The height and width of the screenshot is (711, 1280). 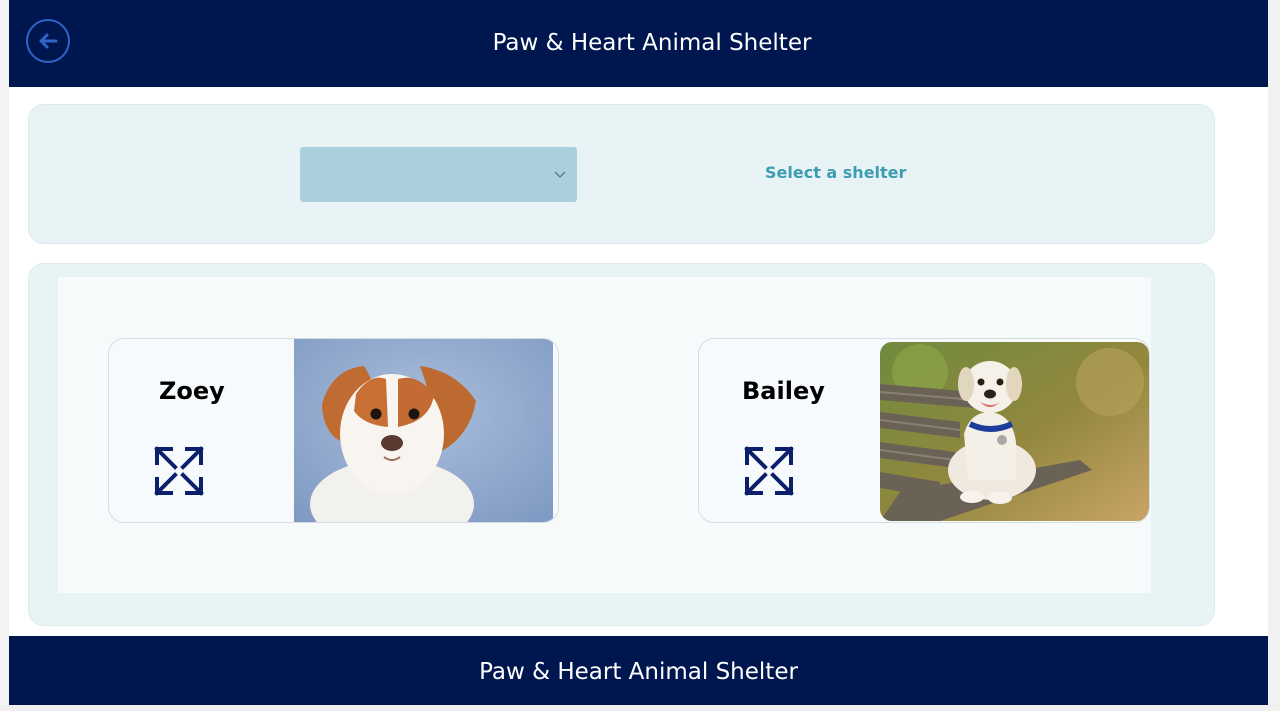 I want to click on window-bottom-edge, so click(x=640, y=708).